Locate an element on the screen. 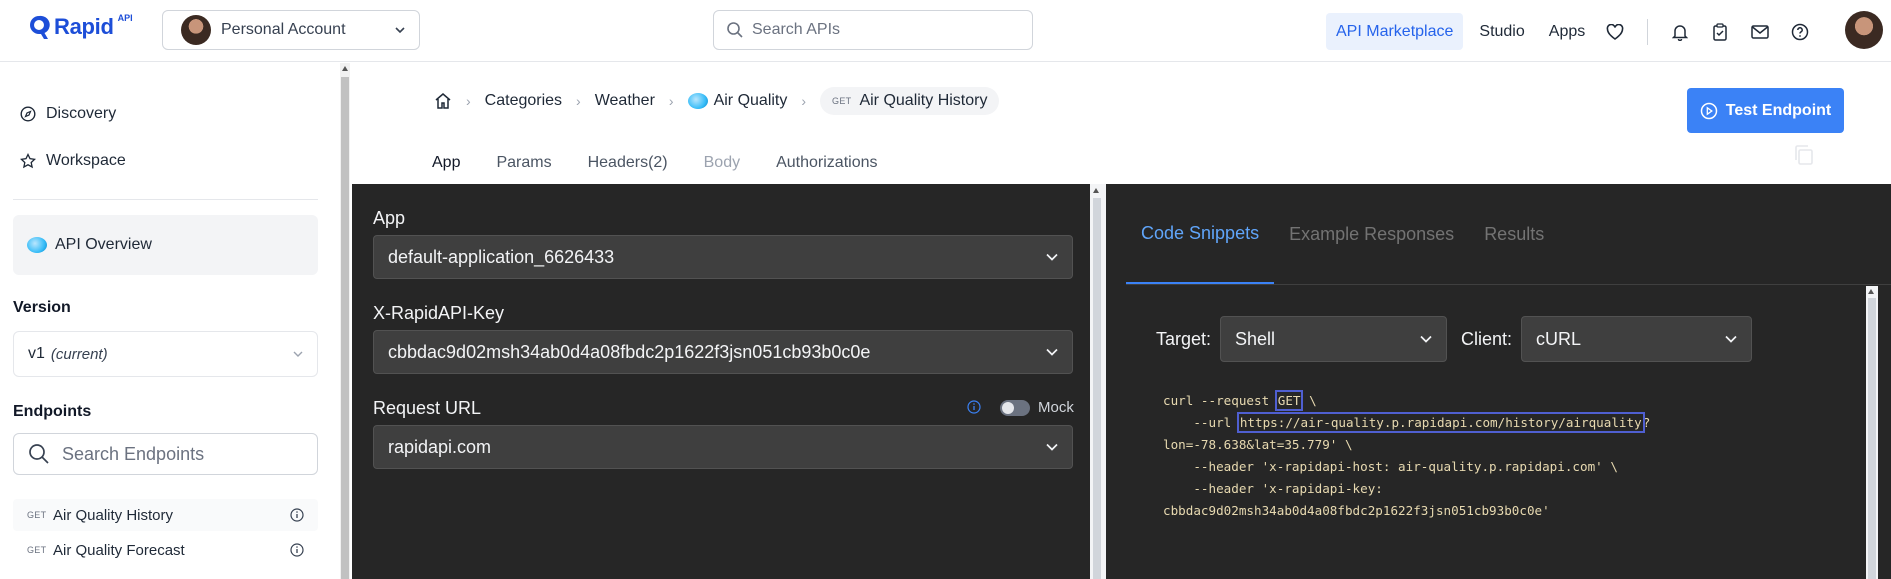 The height and width of the screenshot is (579, 1891). version-select: v1 (current) is located at coordinates (165, 354).